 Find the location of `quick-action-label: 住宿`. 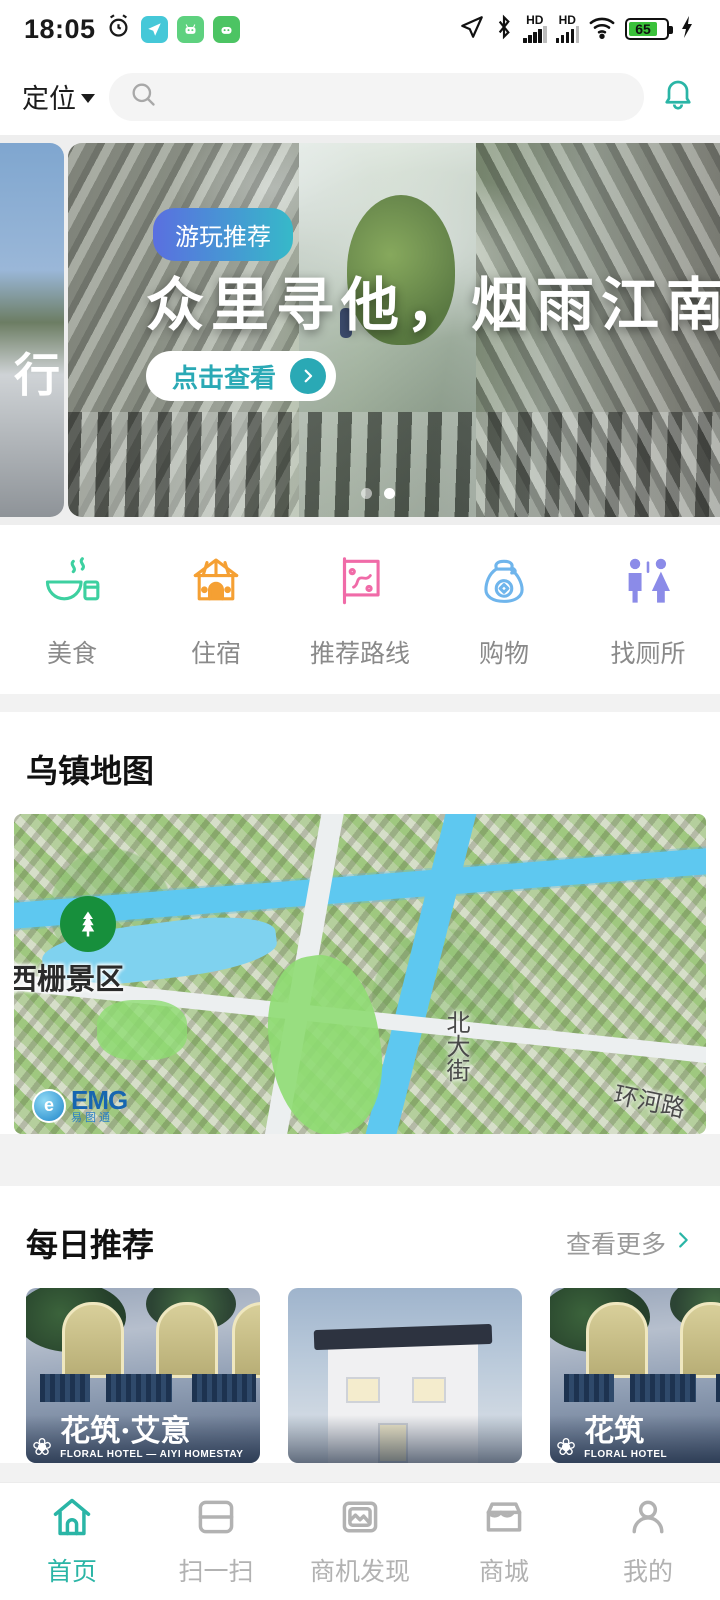

quick-action-label: 住宿 is located at coordinates (215, 654).